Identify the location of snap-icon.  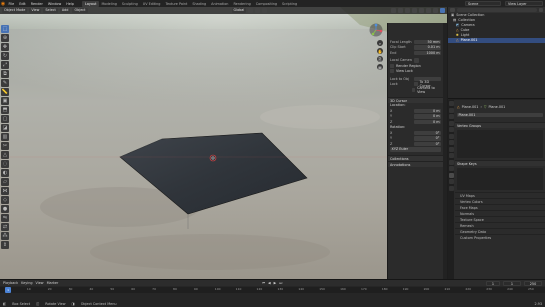
(258, 10).